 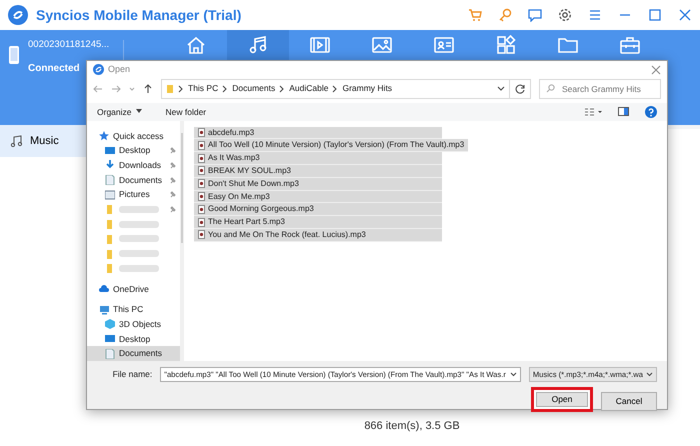 I want to click on up-arrow-icon, so click(x=148, y=89).